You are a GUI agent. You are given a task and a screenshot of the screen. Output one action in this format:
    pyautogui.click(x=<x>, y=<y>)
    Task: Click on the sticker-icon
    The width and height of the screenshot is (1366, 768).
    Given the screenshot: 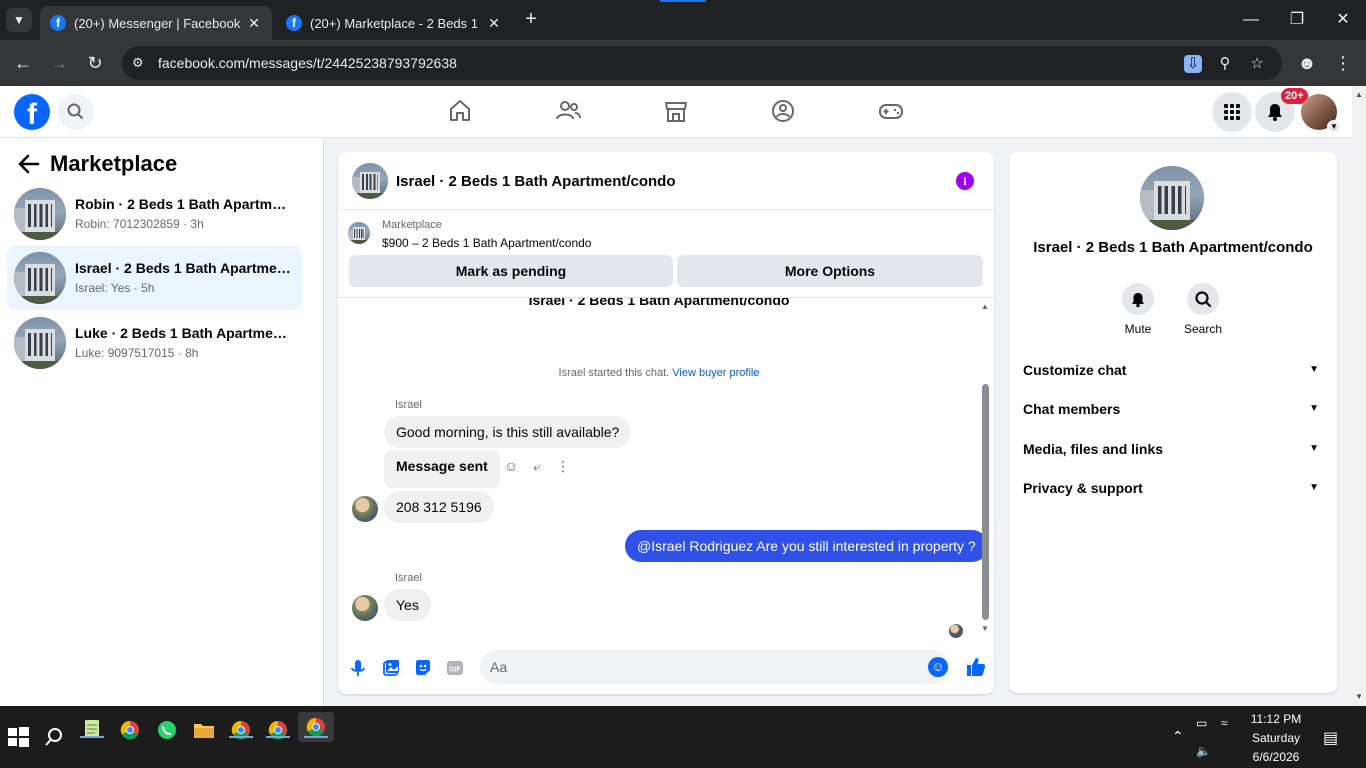 What is the action you would take?
    pyautogui.click(x=423, y=668)
    